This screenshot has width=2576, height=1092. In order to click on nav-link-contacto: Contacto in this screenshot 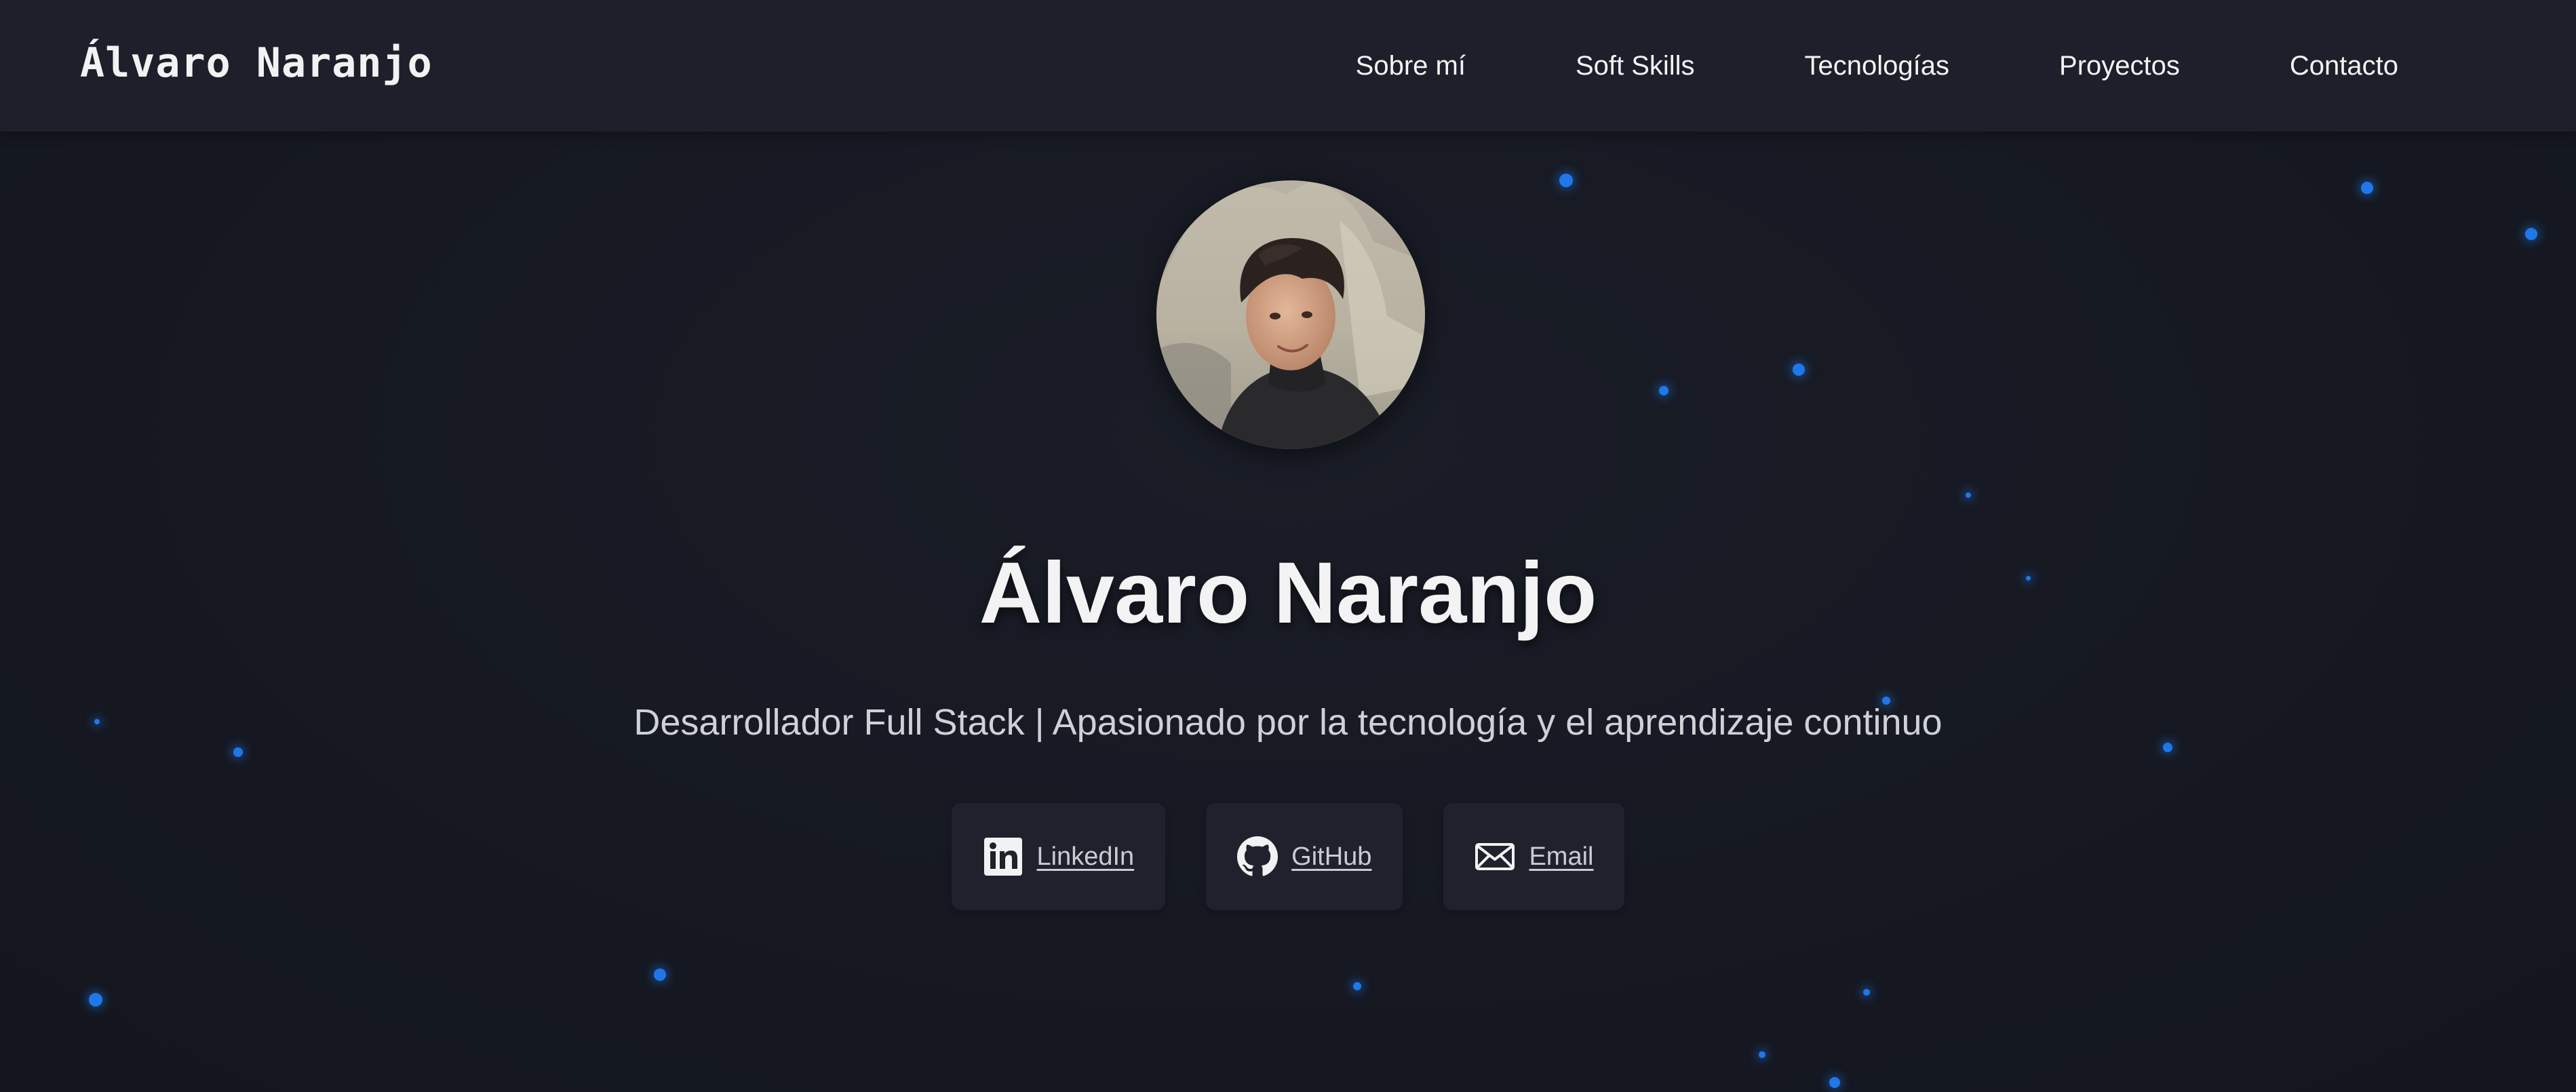, I will do `click(2344, 66)`.